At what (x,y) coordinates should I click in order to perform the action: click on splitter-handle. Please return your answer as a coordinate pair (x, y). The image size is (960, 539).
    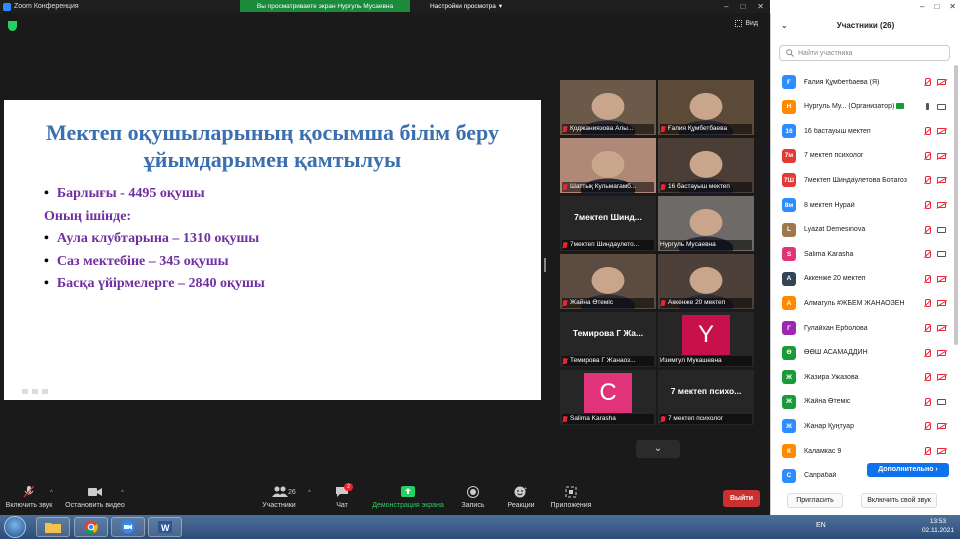
    Looking at the image, I should click on (545, 265).